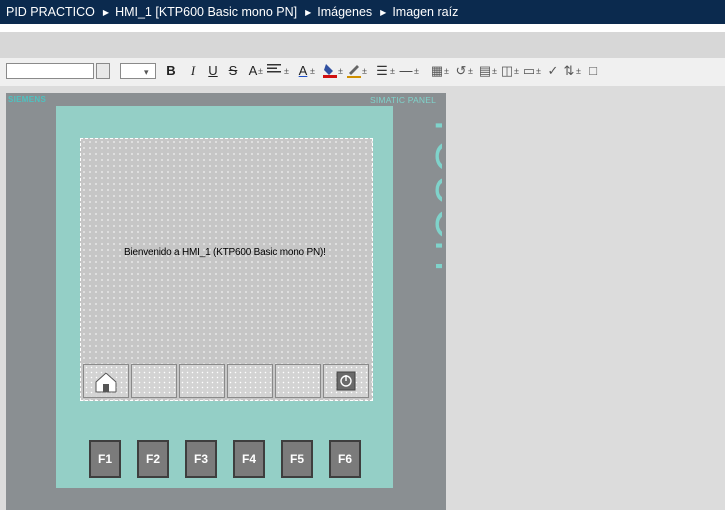 This screenshot has width=725, height=510. I want to click on touch-label-text: TOUCH, so click(434, 192).